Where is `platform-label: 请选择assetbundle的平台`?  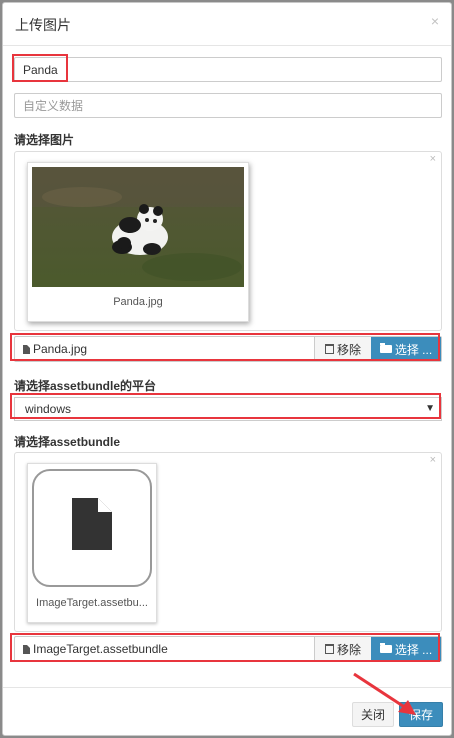 platform-label: 请选择assetbundle的平台 is located at coordinates (85, 386).